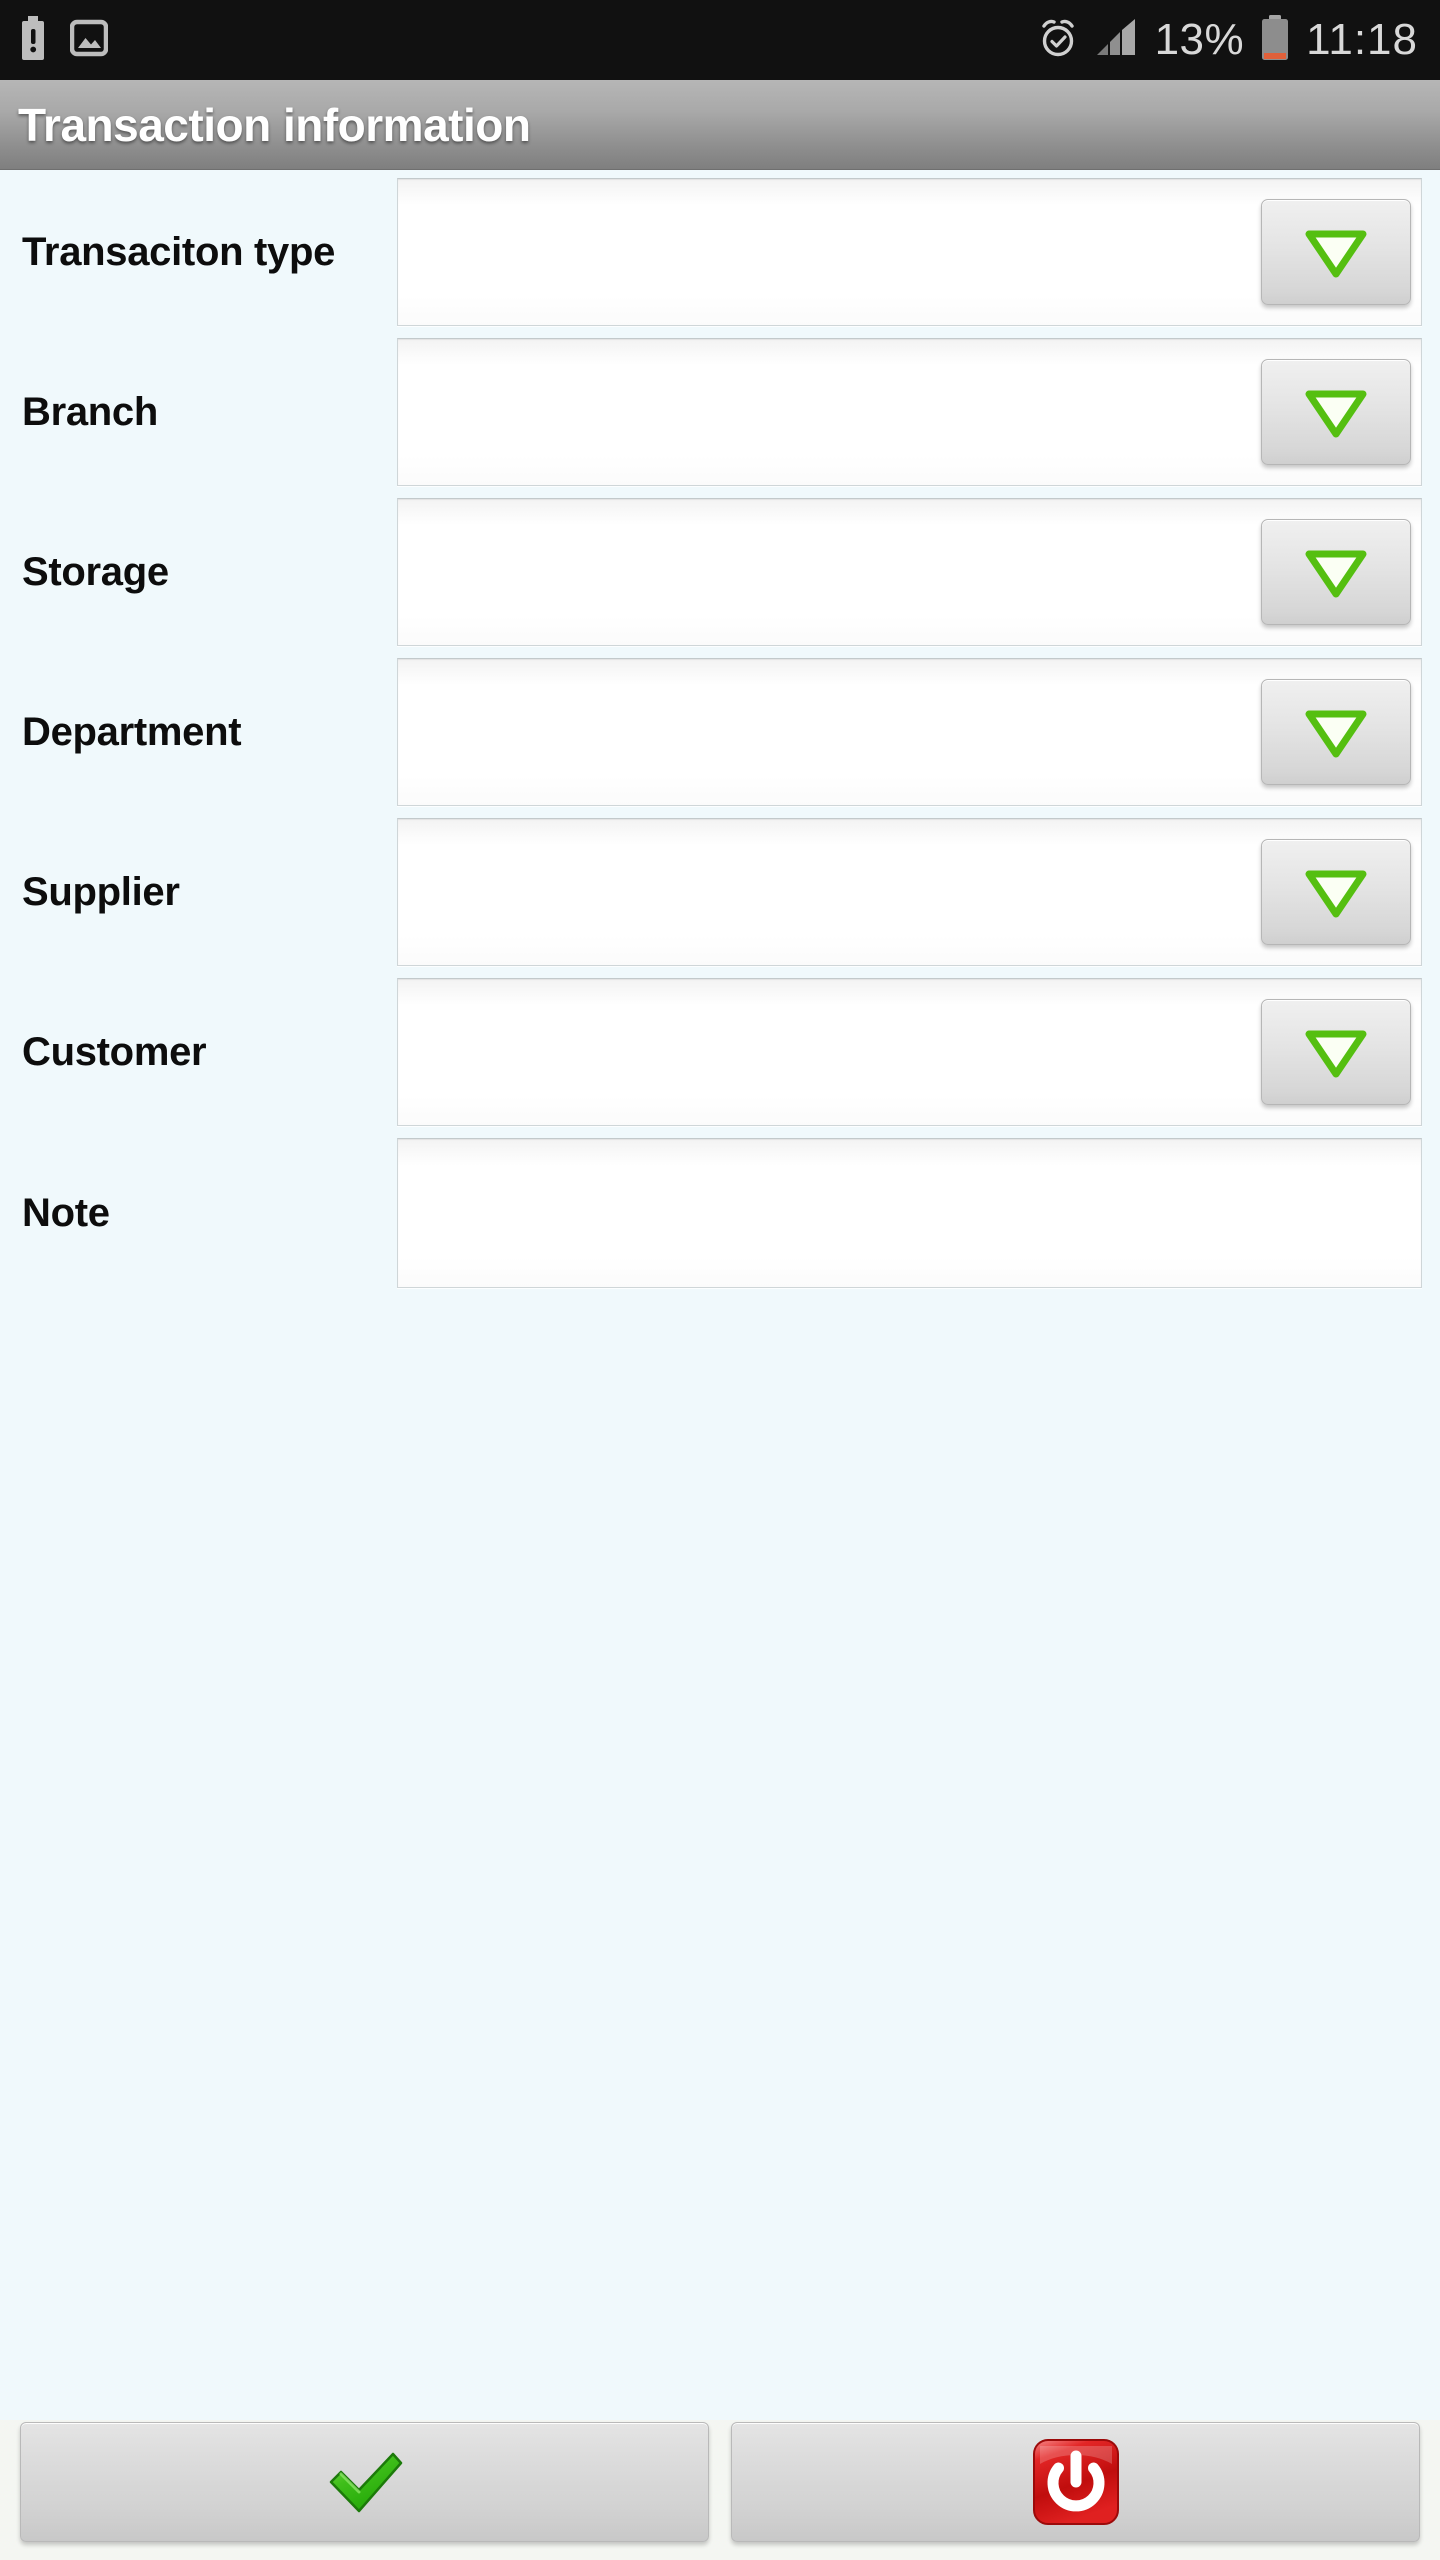  What do you see at coordinates (1362, 39) in the screenshot?
I see `clock-label: 11:18` at bounding box center [1362, 39].